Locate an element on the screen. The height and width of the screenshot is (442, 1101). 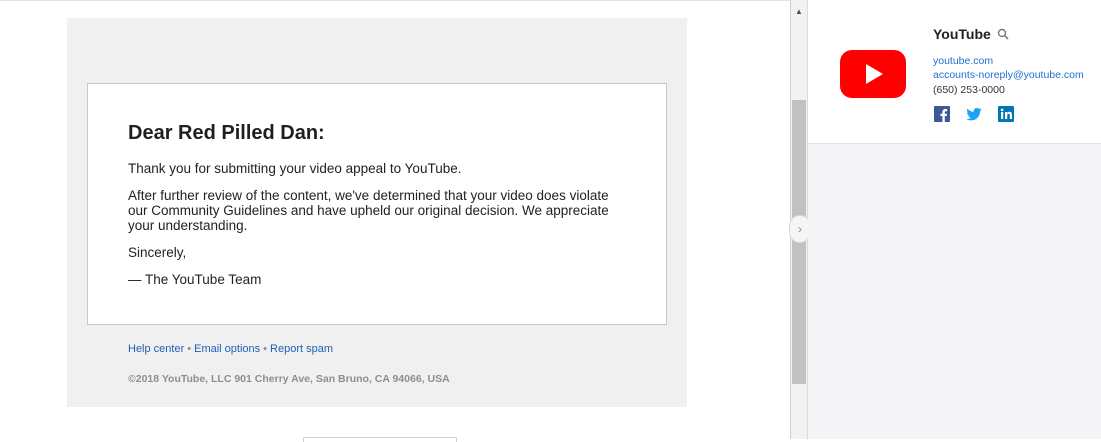
contact-email-link: accounts-noreply@youtube.com is located at coordinates (1008, 75).